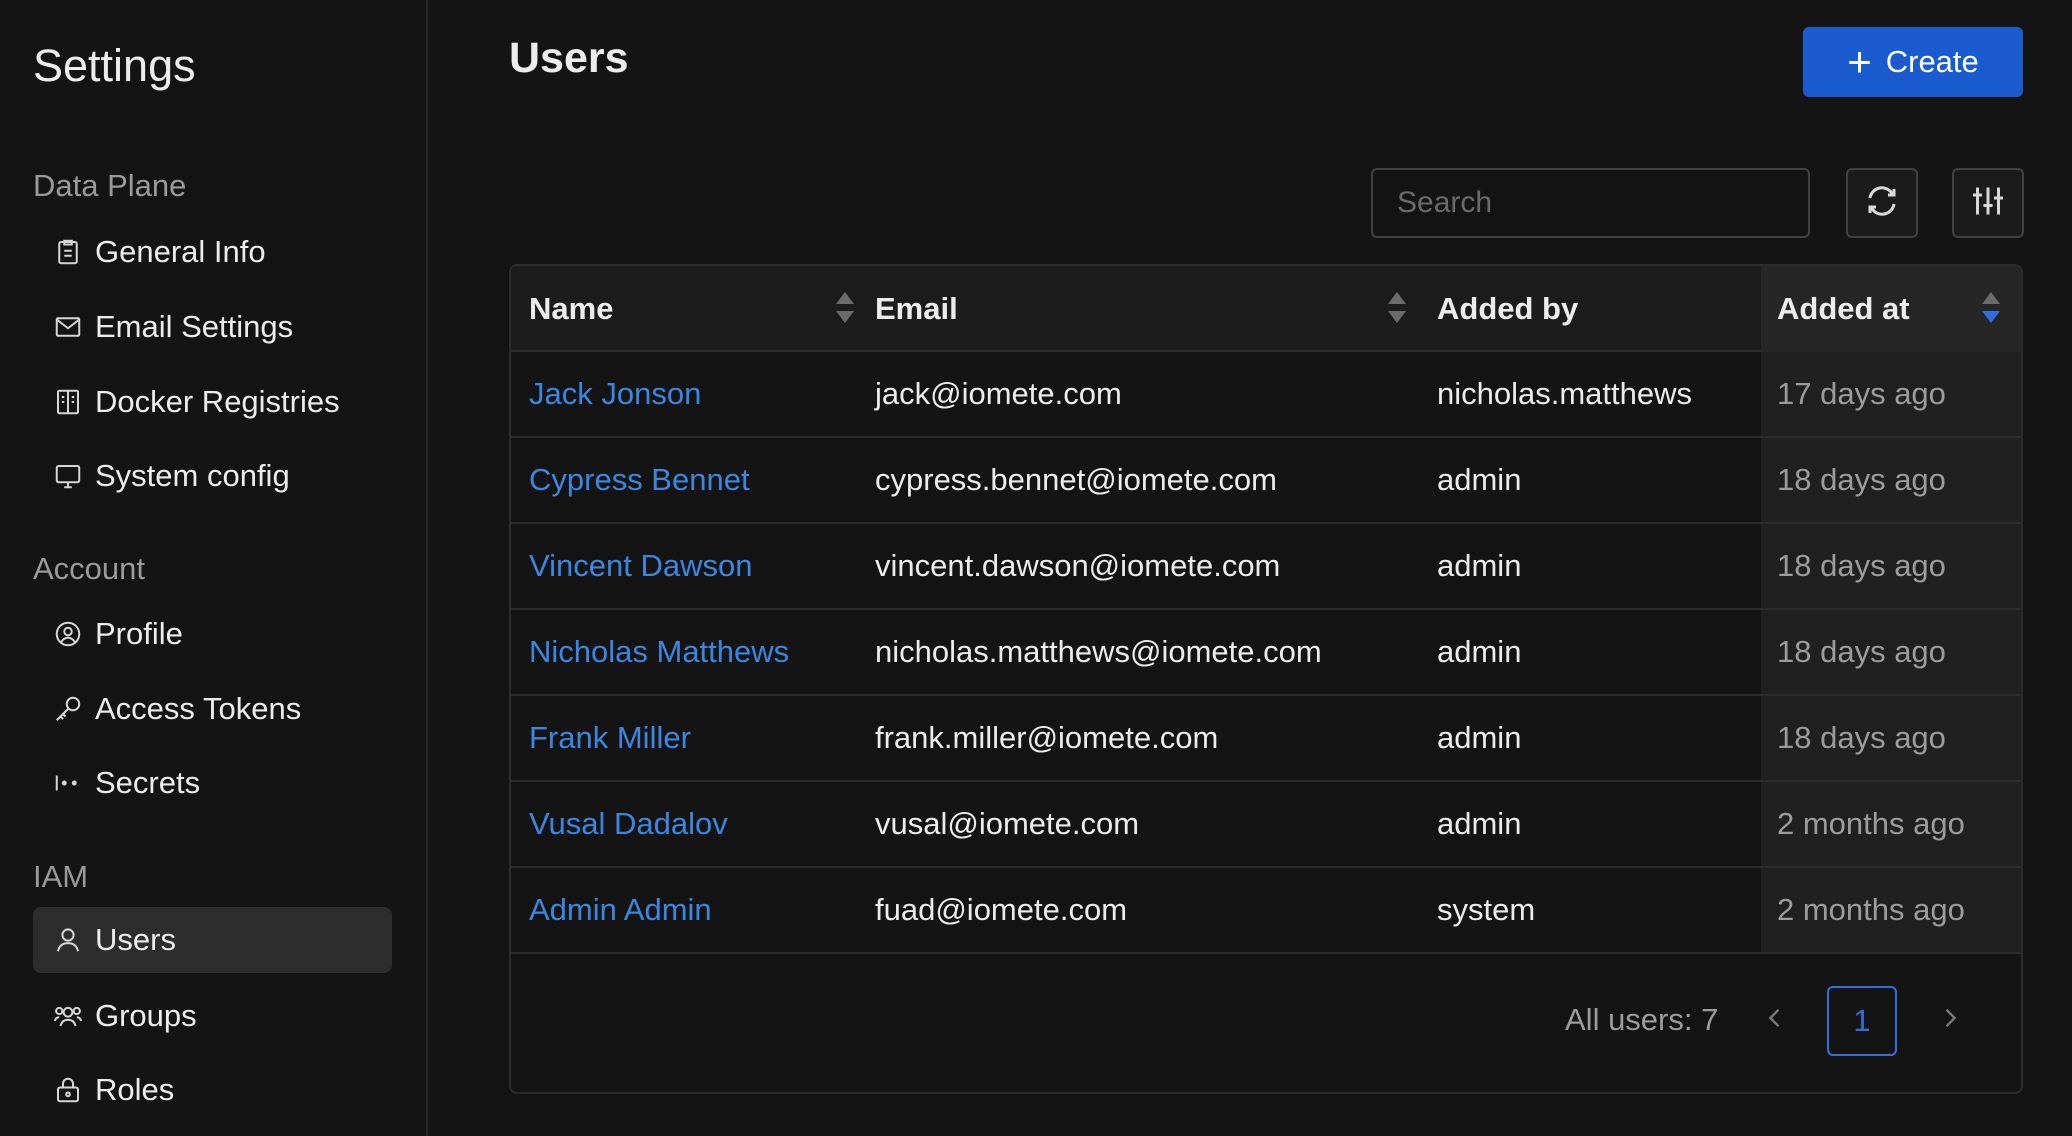  What do you see at coordinates (694, 824) in the screenshot?
I see `user-name-link: Vusal Dadalov` at bounding box center [694, 824].